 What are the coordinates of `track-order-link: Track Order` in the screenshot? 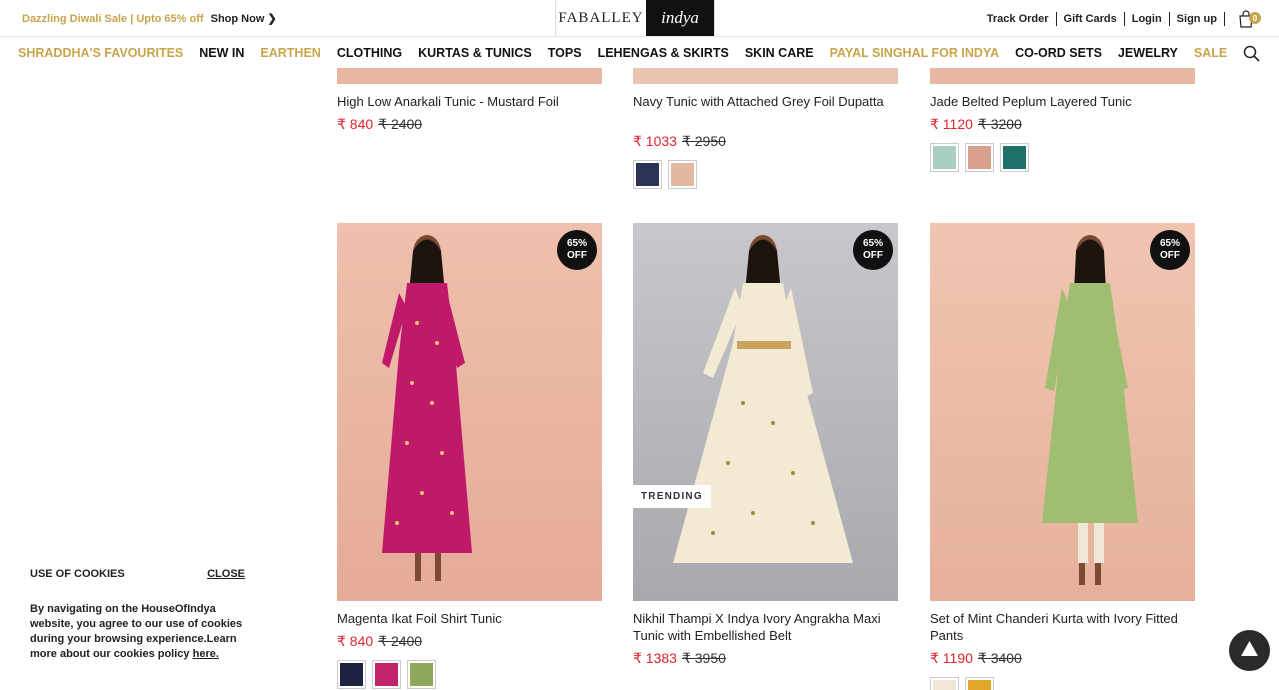 It's located at (1018, 19).